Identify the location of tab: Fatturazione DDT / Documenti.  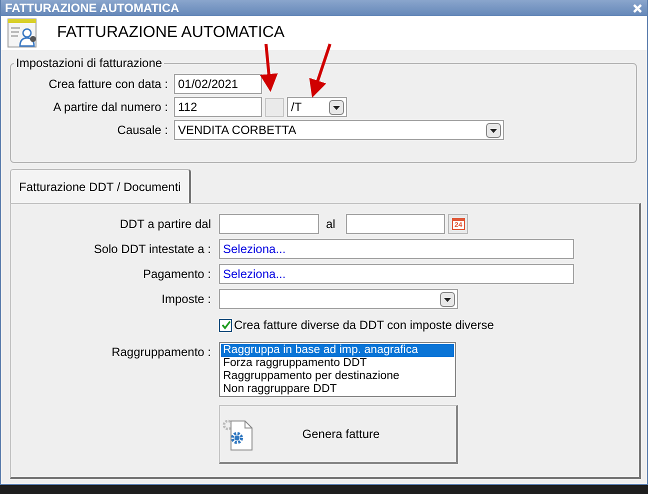
(100, 186).